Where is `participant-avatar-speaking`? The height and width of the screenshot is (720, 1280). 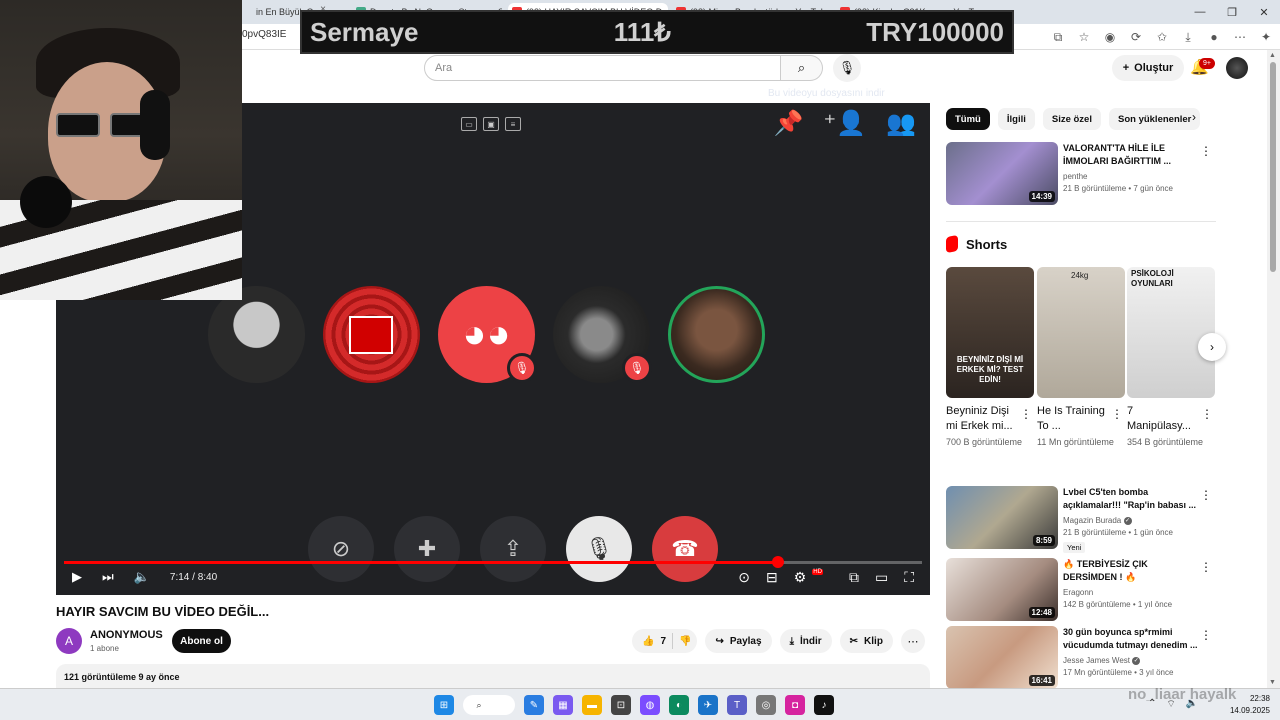 participant-avatar-speaking is located at coordinates (716, 334).